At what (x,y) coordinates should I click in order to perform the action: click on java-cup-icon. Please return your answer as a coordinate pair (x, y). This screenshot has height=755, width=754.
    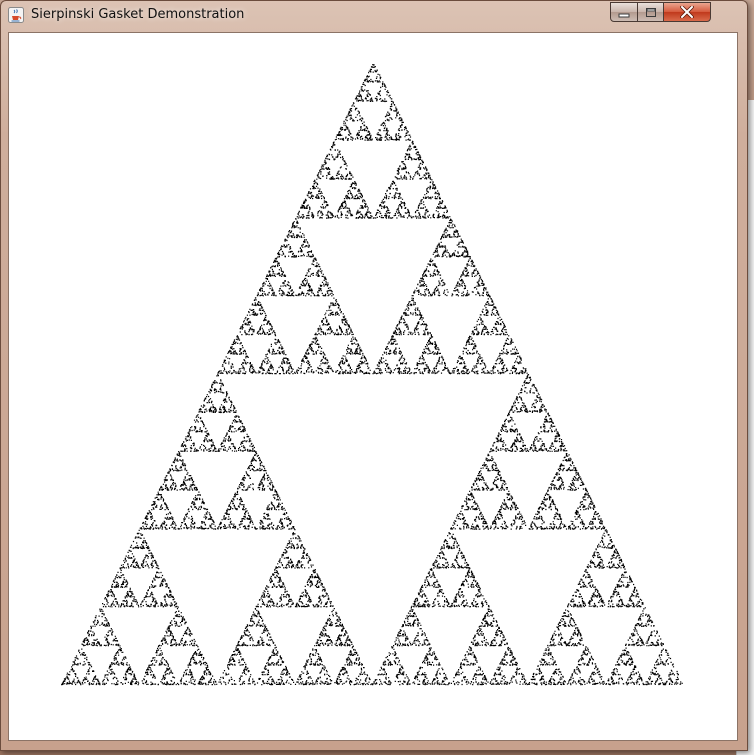
    Looking at the image, I should click on (16, 15).